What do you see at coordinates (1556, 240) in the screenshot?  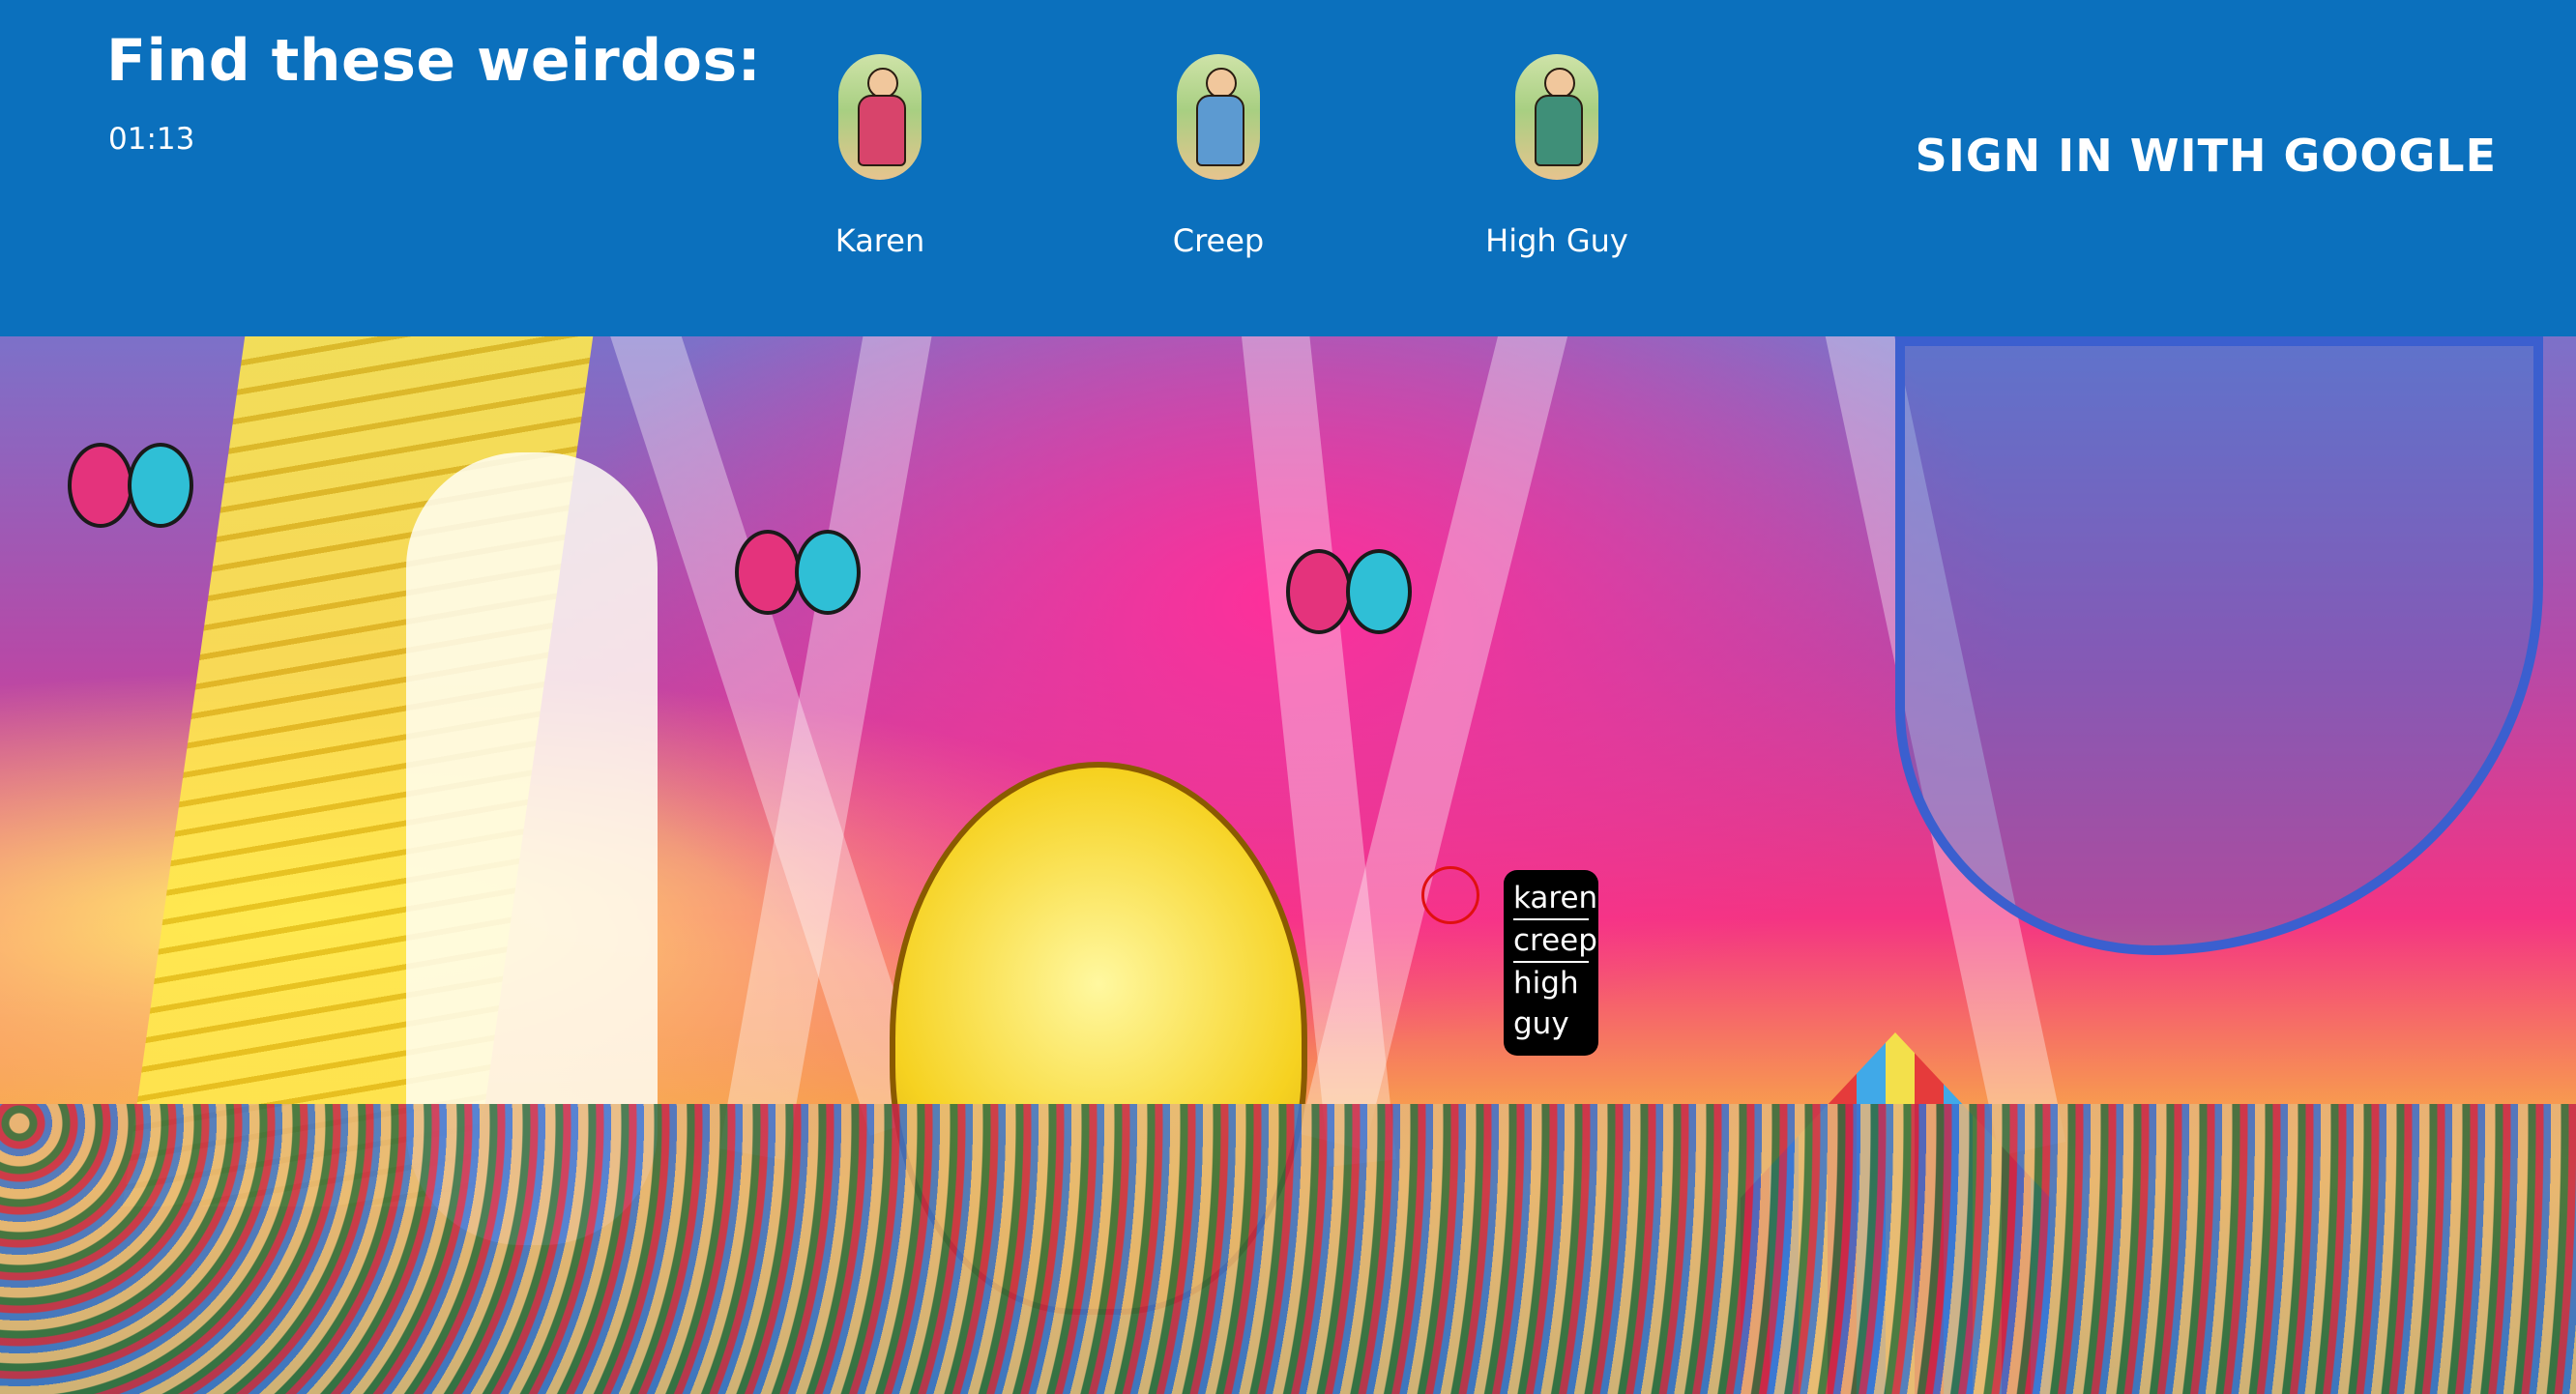 I see `high-guy-name: High Guy` at bounding box center [1556, 240].